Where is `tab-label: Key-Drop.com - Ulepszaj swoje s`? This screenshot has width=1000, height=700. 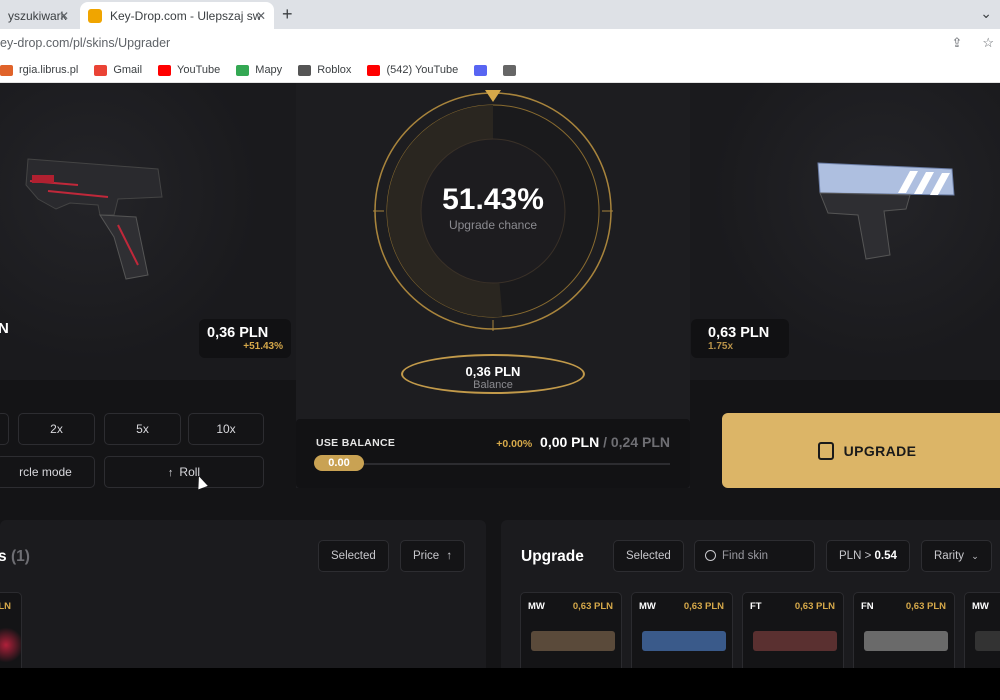 tab-label: Key-Drop.com - Ulepszaj swoje s is located at coordinates (185, 15).